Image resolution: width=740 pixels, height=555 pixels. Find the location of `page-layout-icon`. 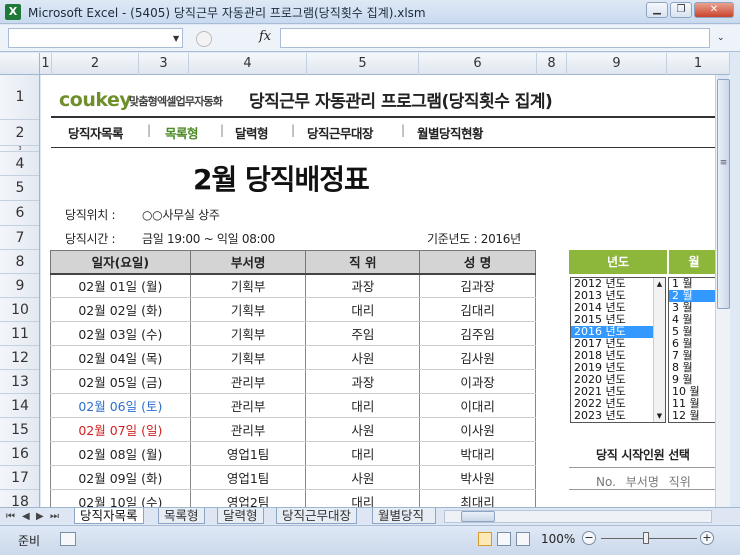

page-layout-icon is located at coordinates (504, 539).